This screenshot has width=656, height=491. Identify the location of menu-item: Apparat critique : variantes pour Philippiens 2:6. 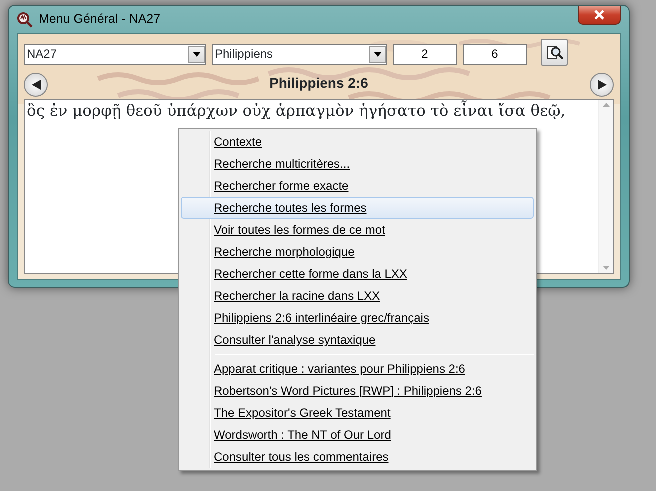
(357, 369).